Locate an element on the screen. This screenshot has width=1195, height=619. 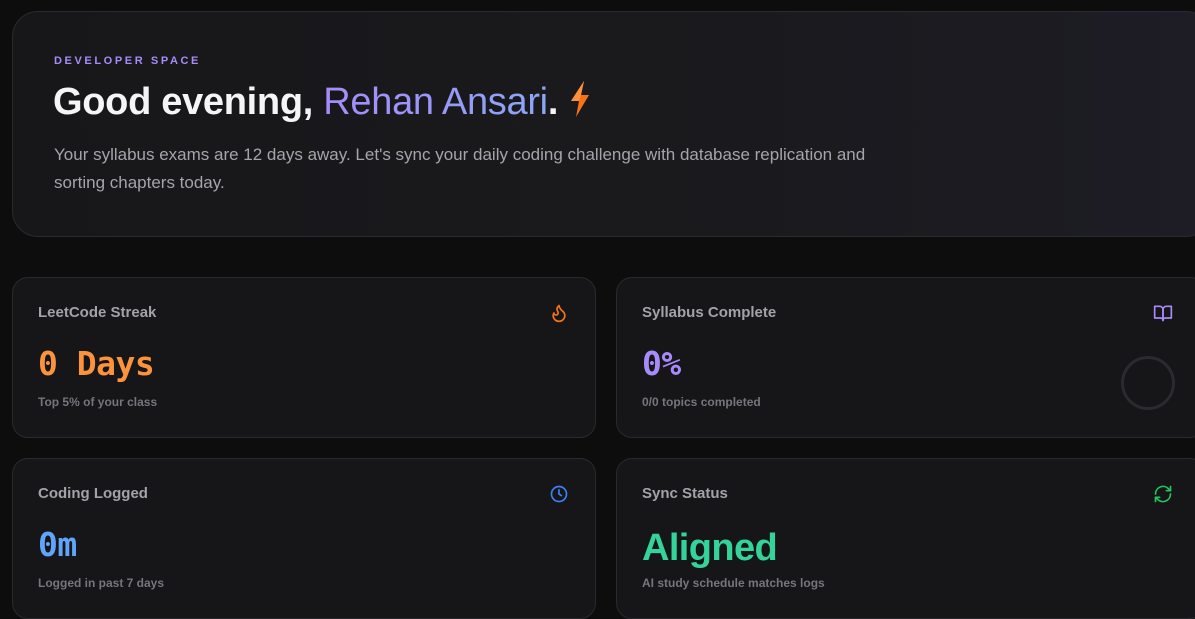
flame-icon is located at coordinates (559, 313).